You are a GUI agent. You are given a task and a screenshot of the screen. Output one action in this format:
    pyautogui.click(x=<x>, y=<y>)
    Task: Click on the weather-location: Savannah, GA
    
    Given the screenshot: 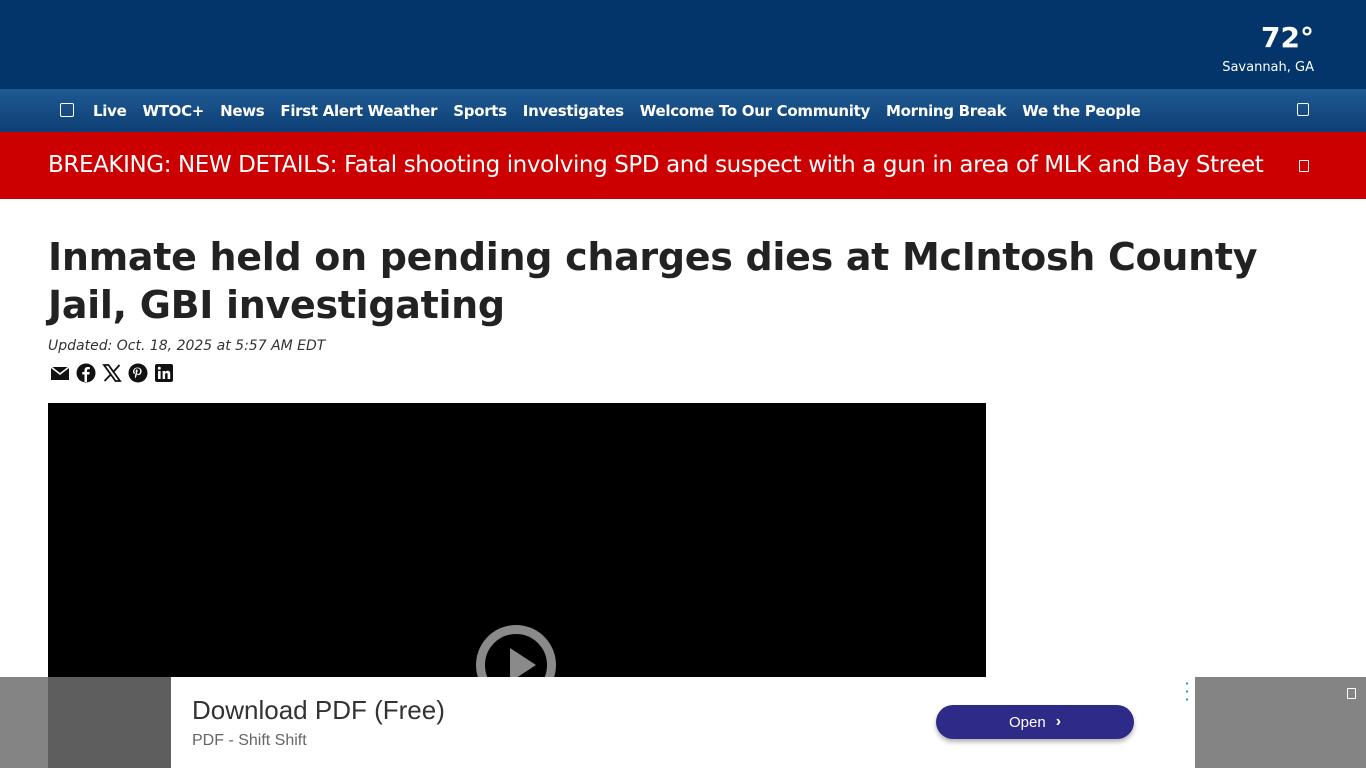 What is the action you would take?
    pyautogui.click(x=1268, y=67)
    